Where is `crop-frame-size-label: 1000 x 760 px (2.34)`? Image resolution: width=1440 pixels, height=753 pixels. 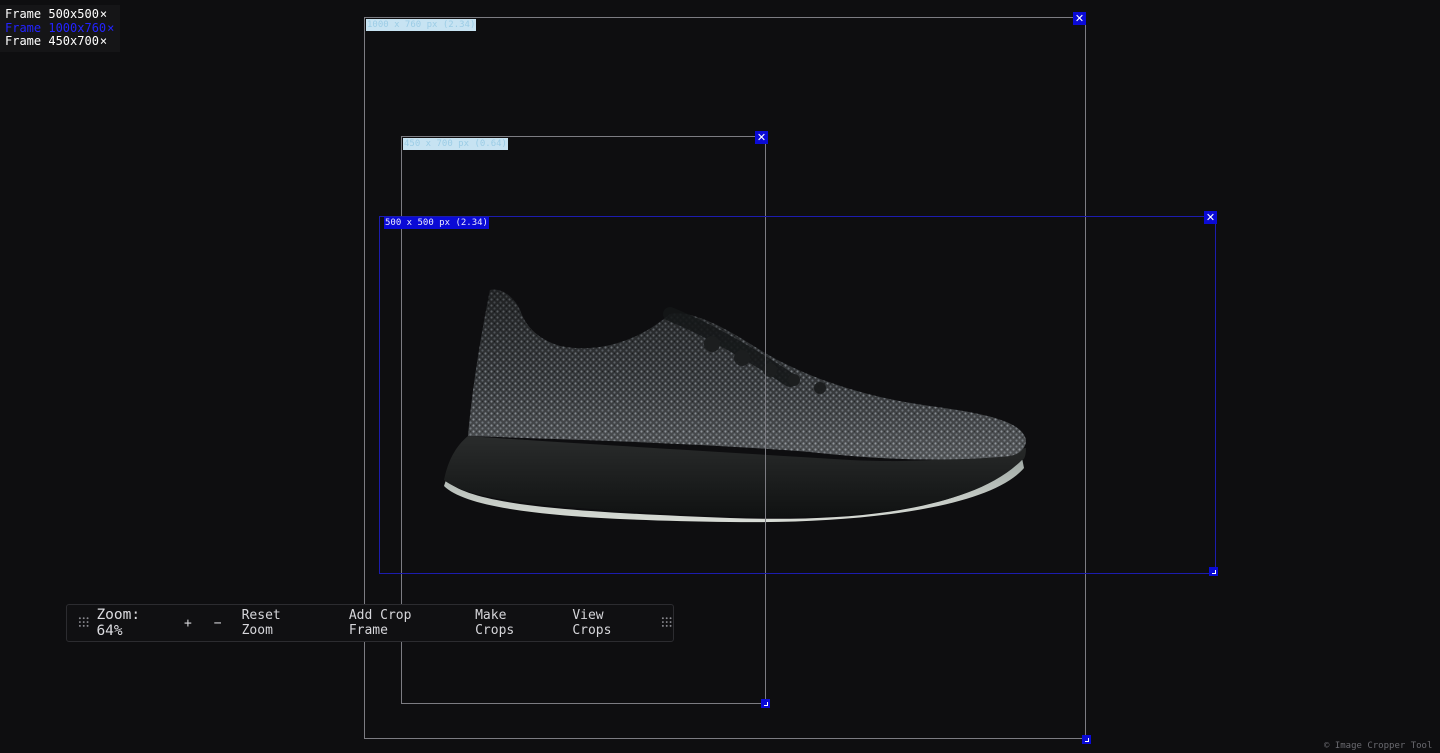 crop-frame-size-label: 1000 x 760 px (2.34) is located at coordinates (421, 25).